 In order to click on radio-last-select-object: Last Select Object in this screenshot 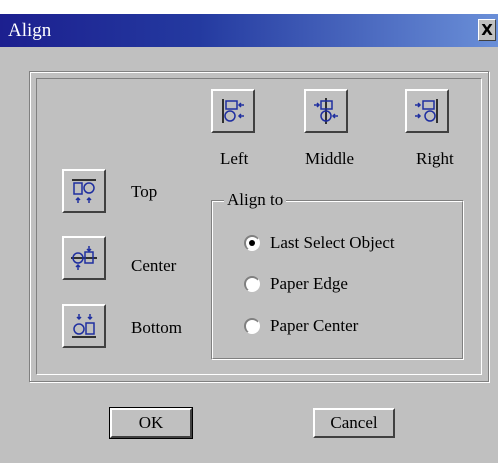, I will do `click(319, 243)`.